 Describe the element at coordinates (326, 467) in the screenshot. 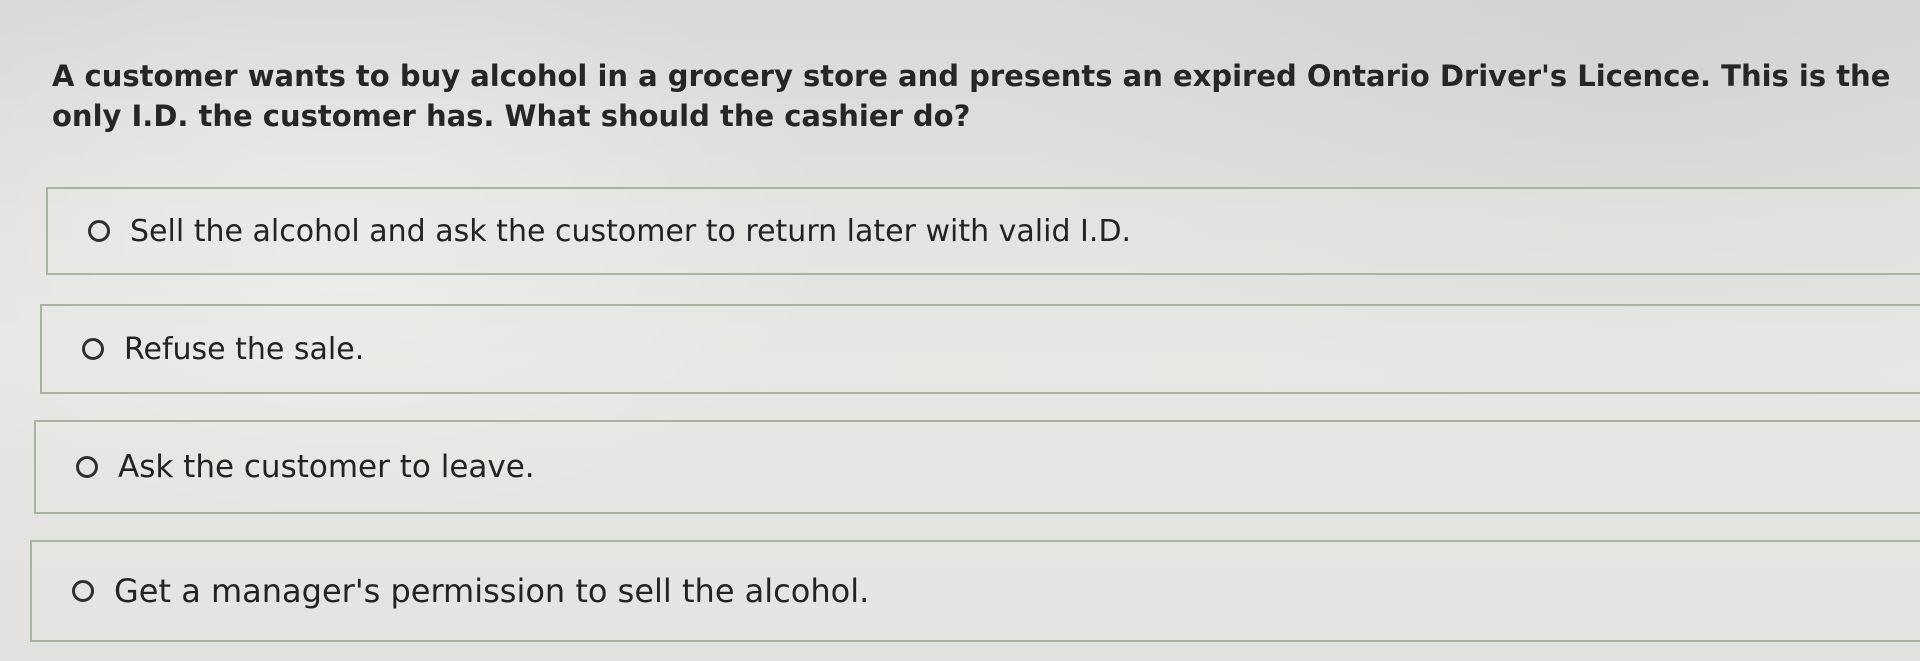

I see `answer-option-label: Ask the customer to leave.` at that location.